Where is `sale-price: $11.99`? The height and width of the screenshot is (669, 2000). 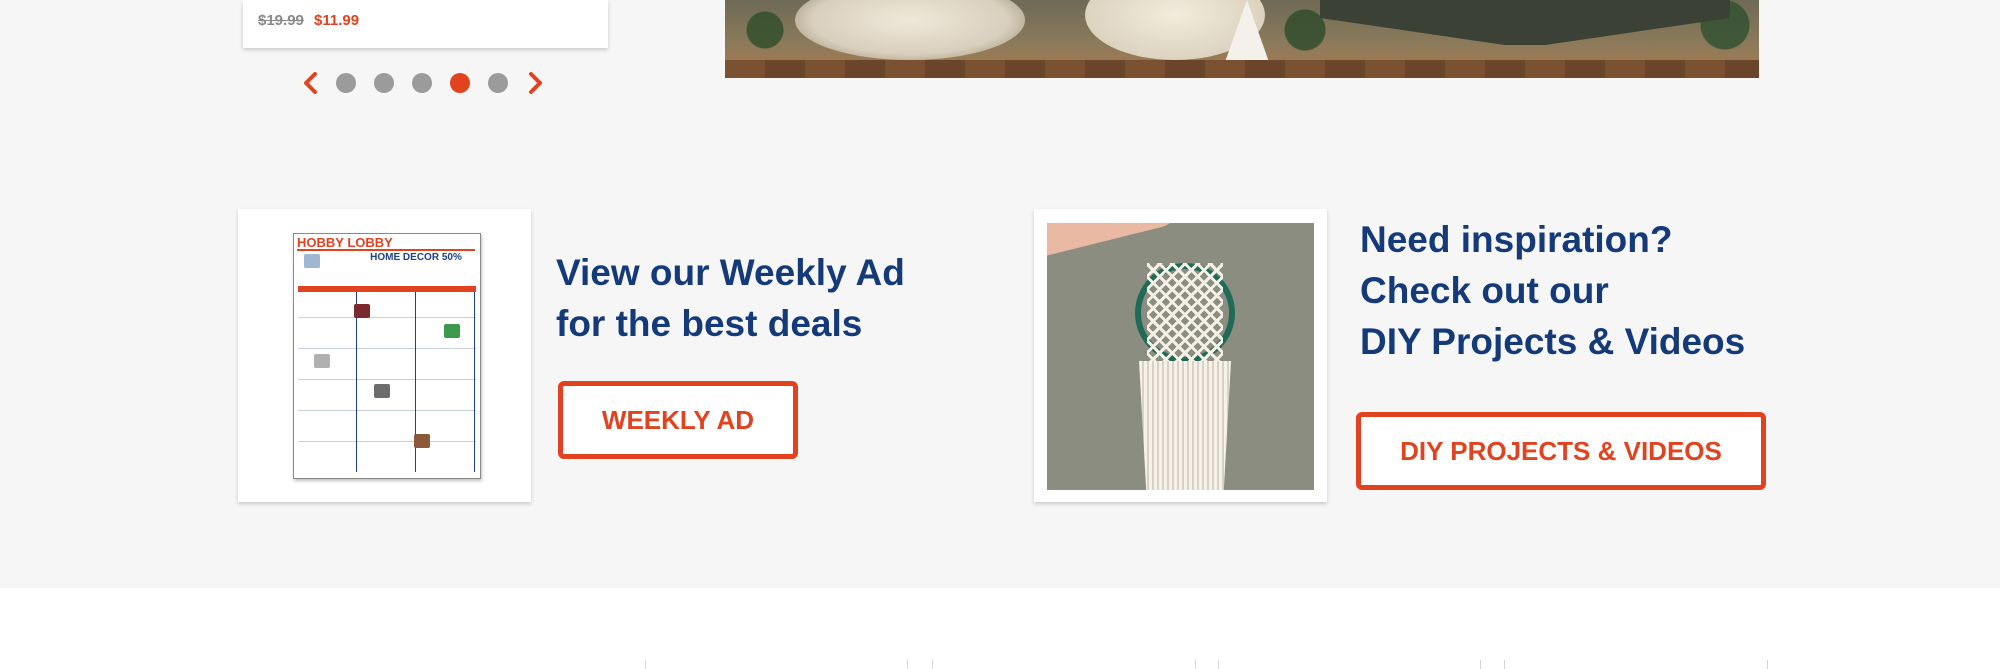
sale-price: $11.99 is located at coordinates (337, 20).